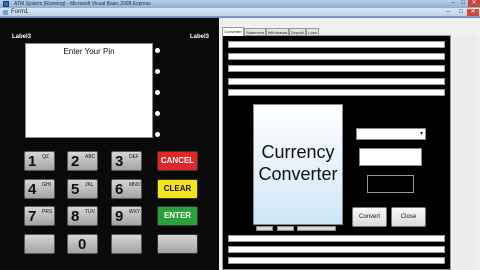  Describe the element at coordinates (90, 157) in the screenshot. I see `key-letters: ABC` at that location.